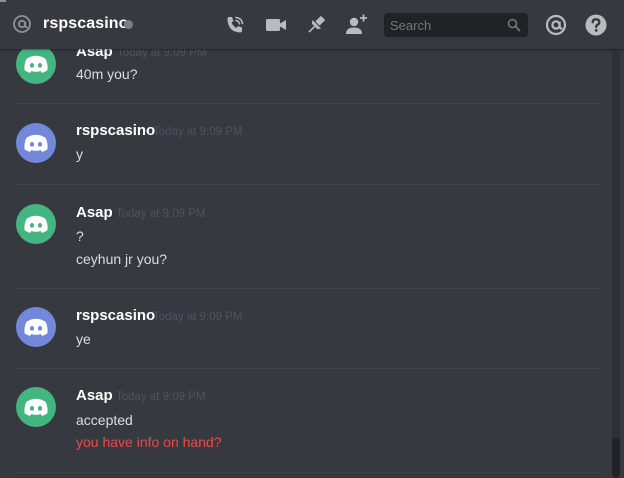  I want to click on add-friend-icon, so click(356, 25).